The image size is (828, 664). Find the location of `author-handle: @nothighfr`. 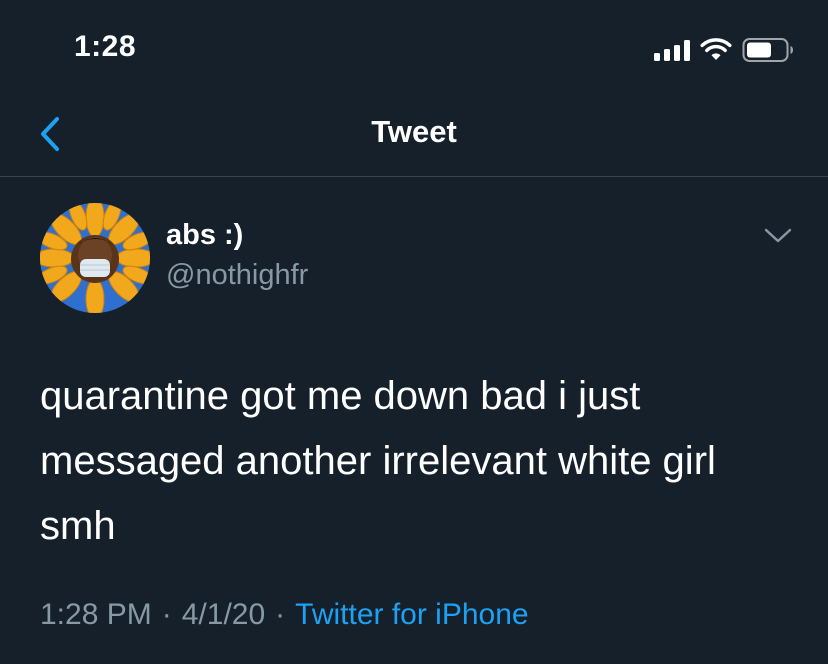

author-handle: @nothighfr is located at coordinates (237, 275).